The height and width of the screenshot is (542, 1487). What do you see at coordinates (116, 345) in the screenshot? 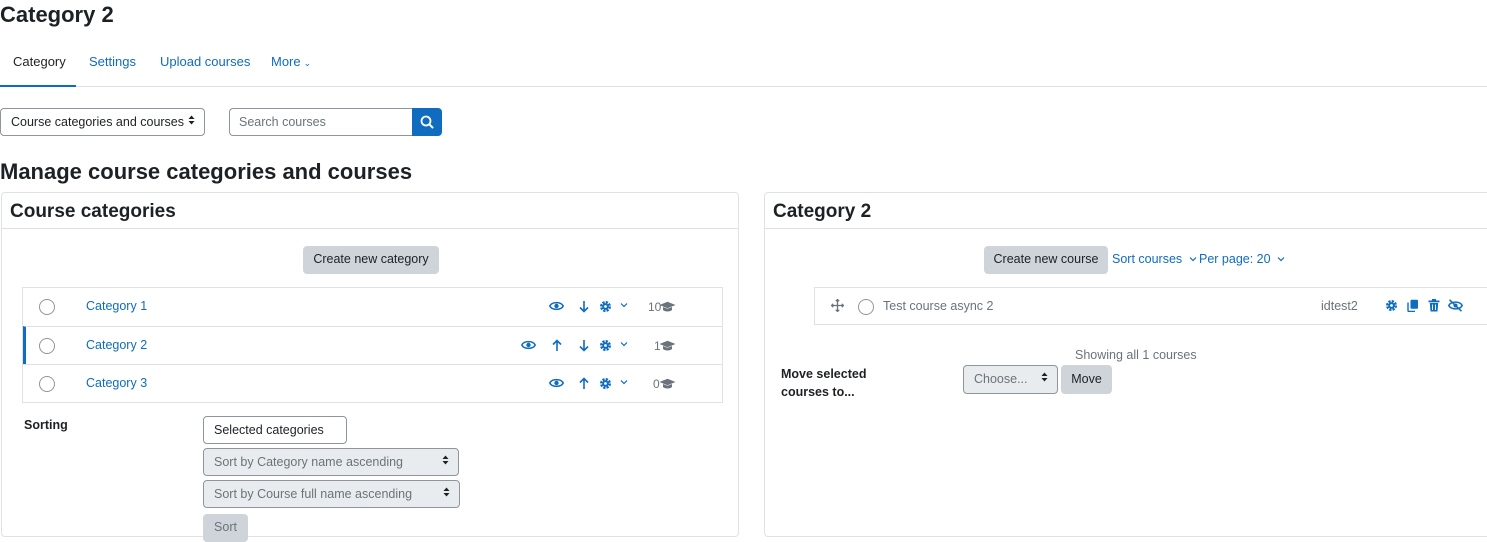
I see `category-name-link: Category 2` at bounding box center [116, 345].